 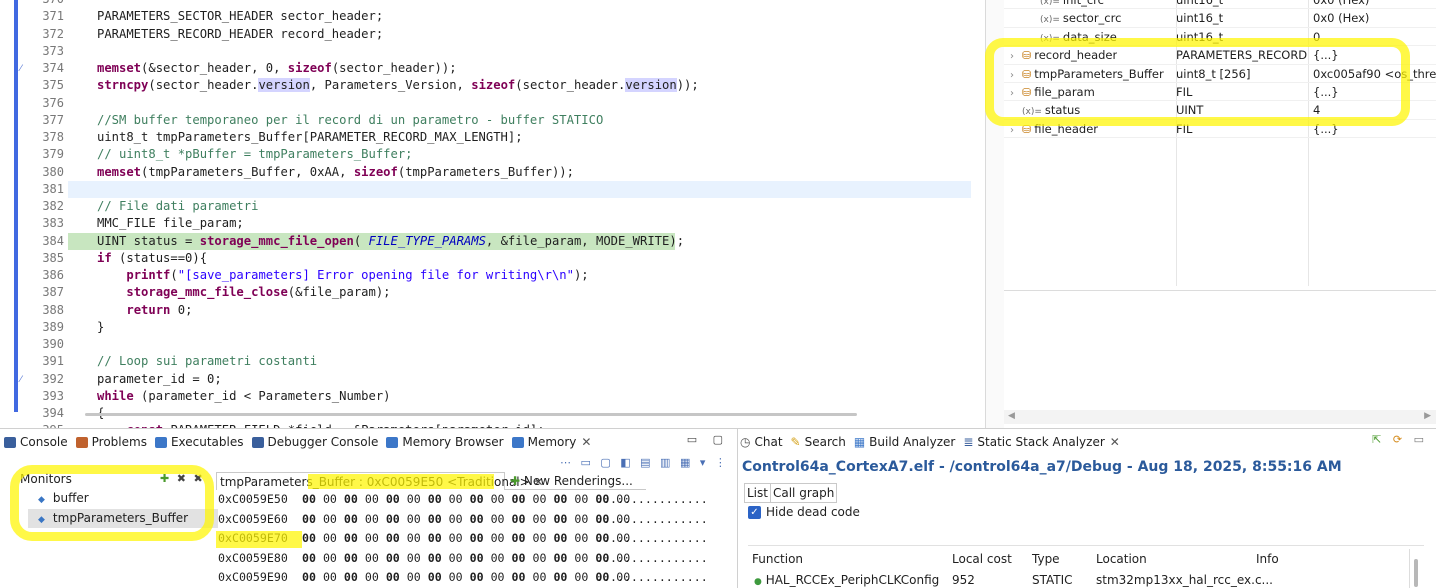 What do you see at coordinates (240, 16) in the screenshot?
I see `code-line: PARAMETERS_SECTOR_HEADER sector_header;` at bounding box center [240, 16].